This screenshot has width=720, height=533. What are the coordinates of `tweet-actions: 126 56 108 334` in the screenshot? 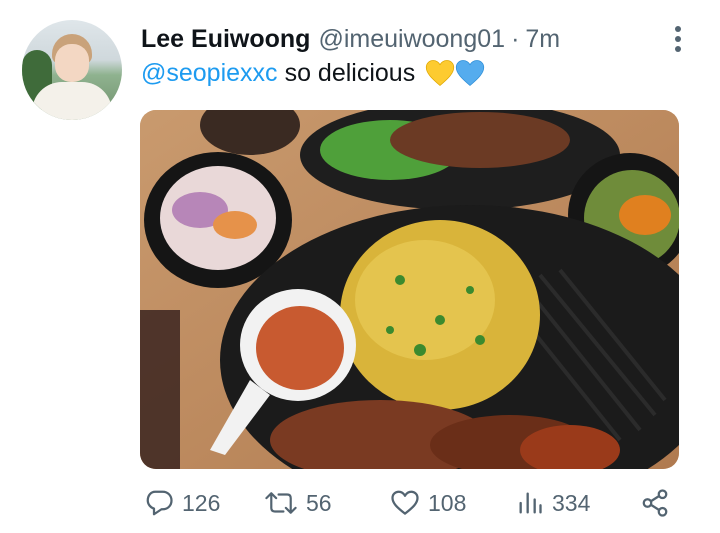 It's located at (410, 503).